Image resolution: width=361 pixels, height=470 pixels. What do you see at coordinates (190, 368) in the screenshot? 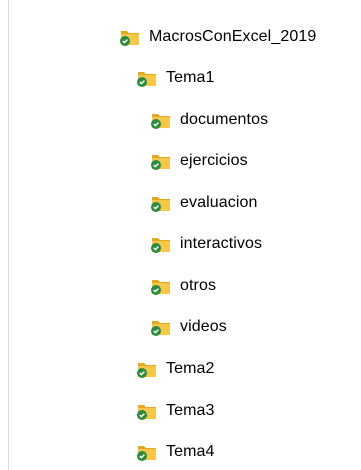
I see `tree-item-label: Tema2` at bounding box center [190, 368].